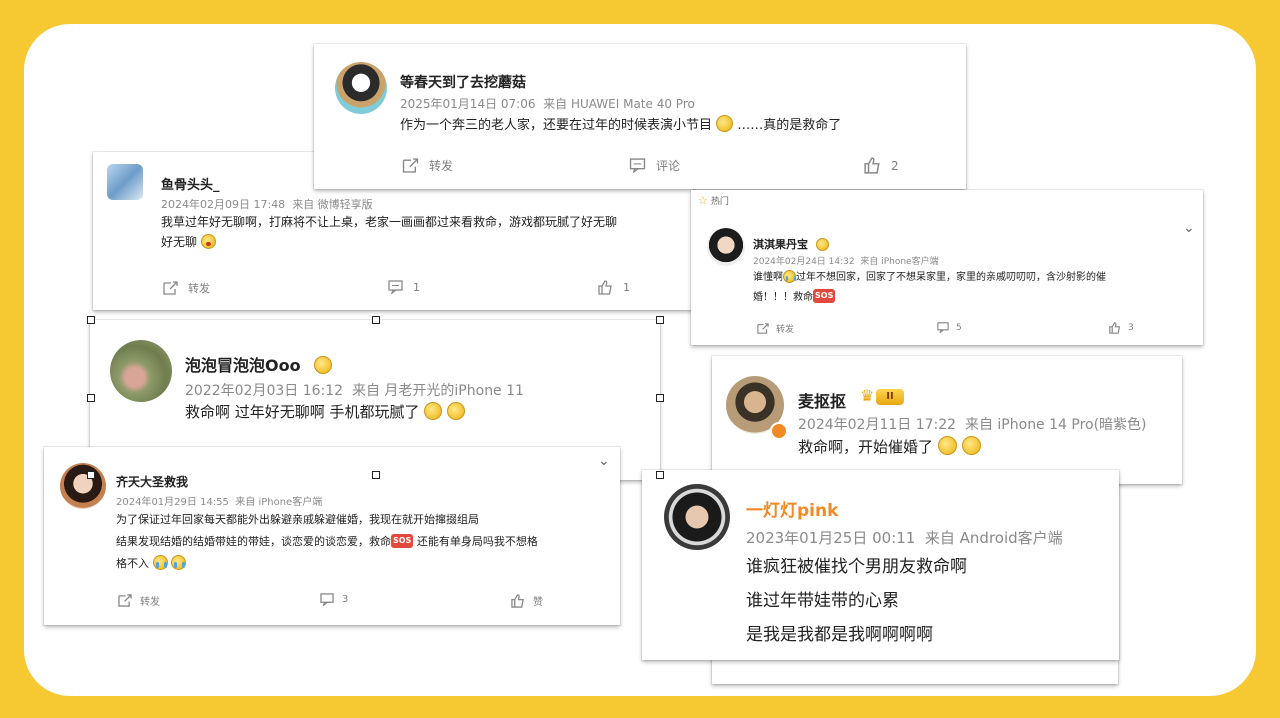 The height and width of the screenshot is (718, 1280). I want to click on post-source: 来自 iPhone客户端, so click(899, 262).